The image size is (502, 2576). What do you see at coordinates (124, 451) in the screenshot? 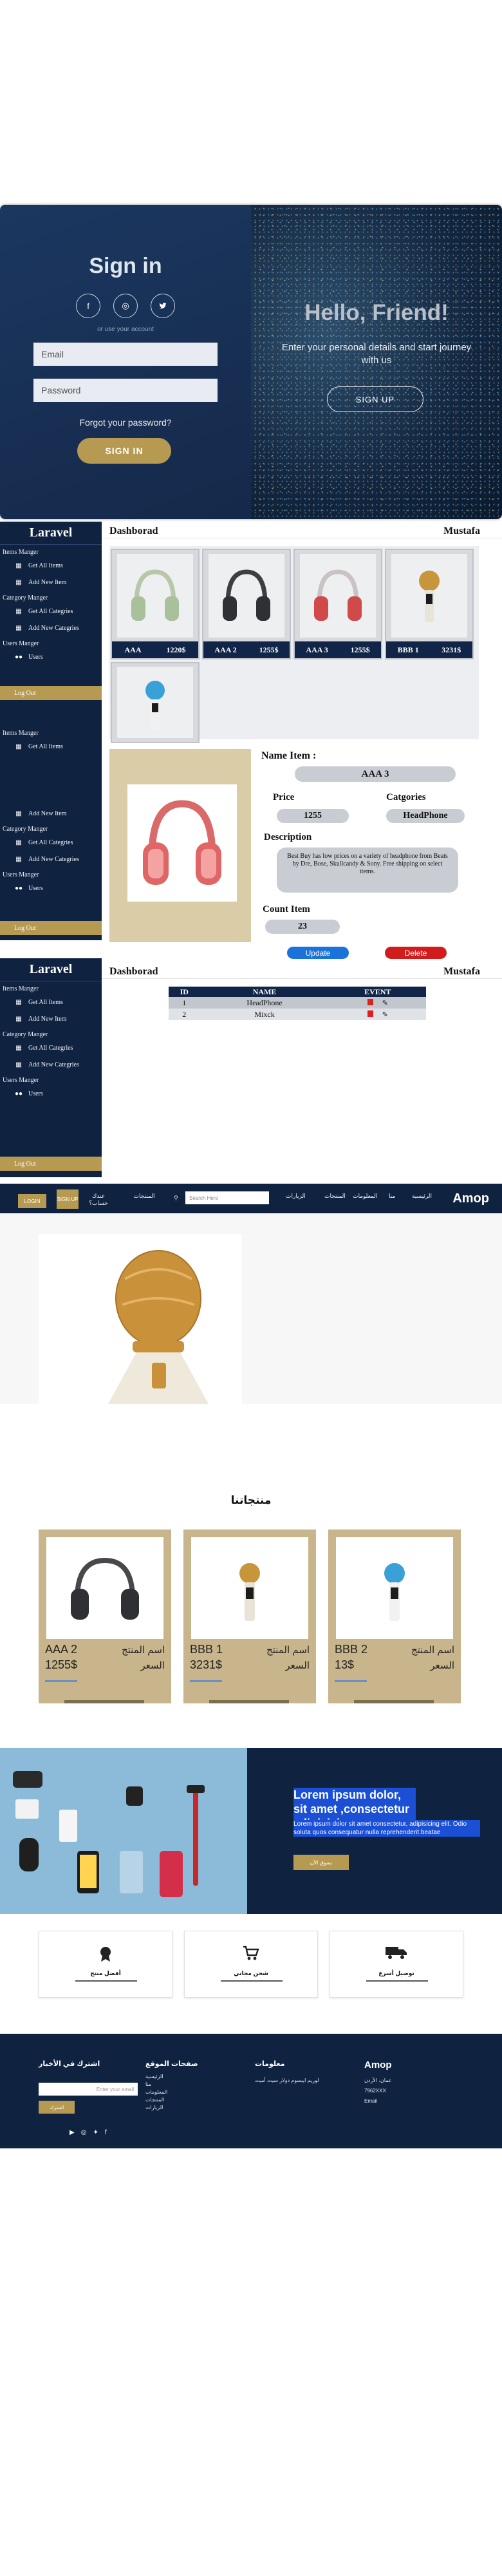
I see `signin-button: SIGN IN` at bounding box center [124, 451].